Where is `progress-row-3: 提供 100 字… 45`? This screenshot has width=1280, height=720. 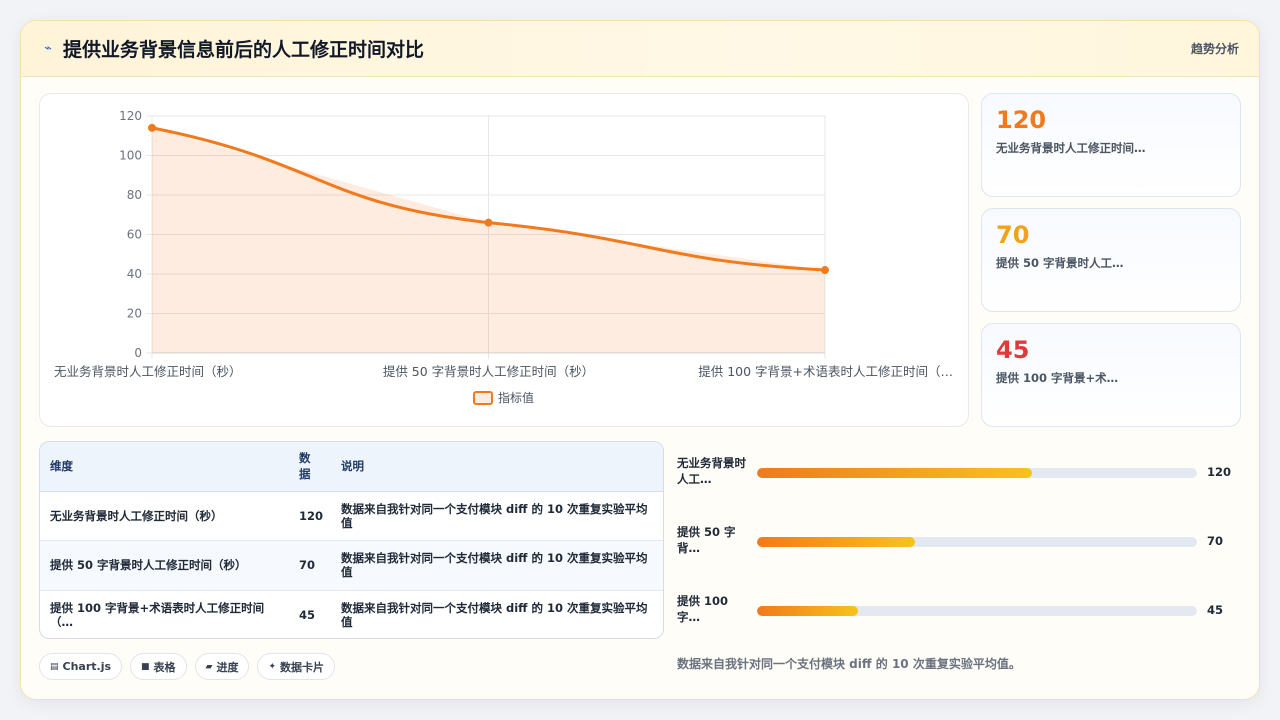
progress-row-3: 提供 100 字… 45 is located at coordinates (960, 609).